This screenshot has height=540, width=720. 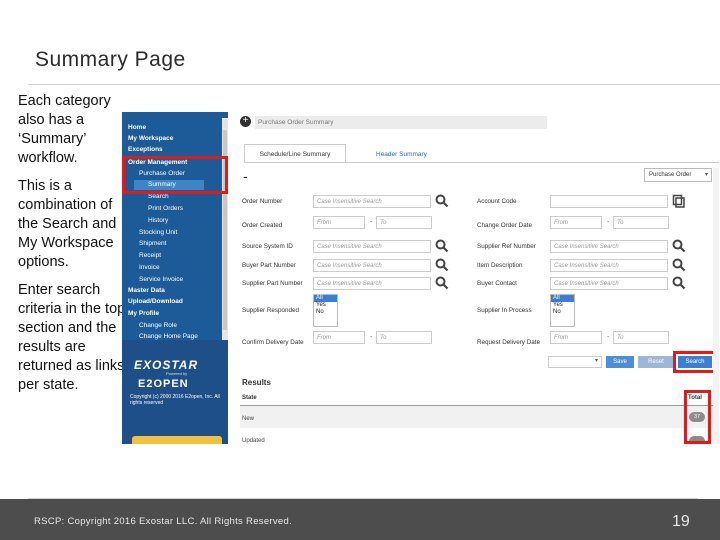 What do you see at coordinates (269, 265) in the screenshot?
I see `buyer-part-number-label: Buyer Part Number` at bounding box center [269, 265].